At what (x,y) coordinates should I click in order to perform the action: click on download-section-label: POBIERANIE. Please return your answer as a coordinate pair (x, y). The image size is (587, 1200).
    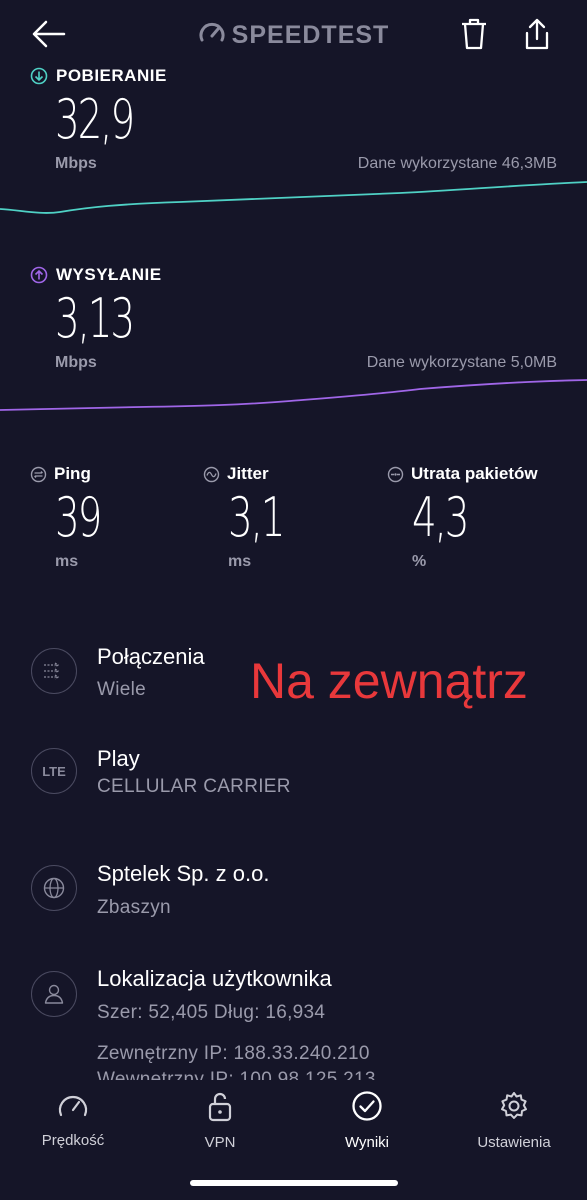
    Looking at the image, I should click on (98, 76).